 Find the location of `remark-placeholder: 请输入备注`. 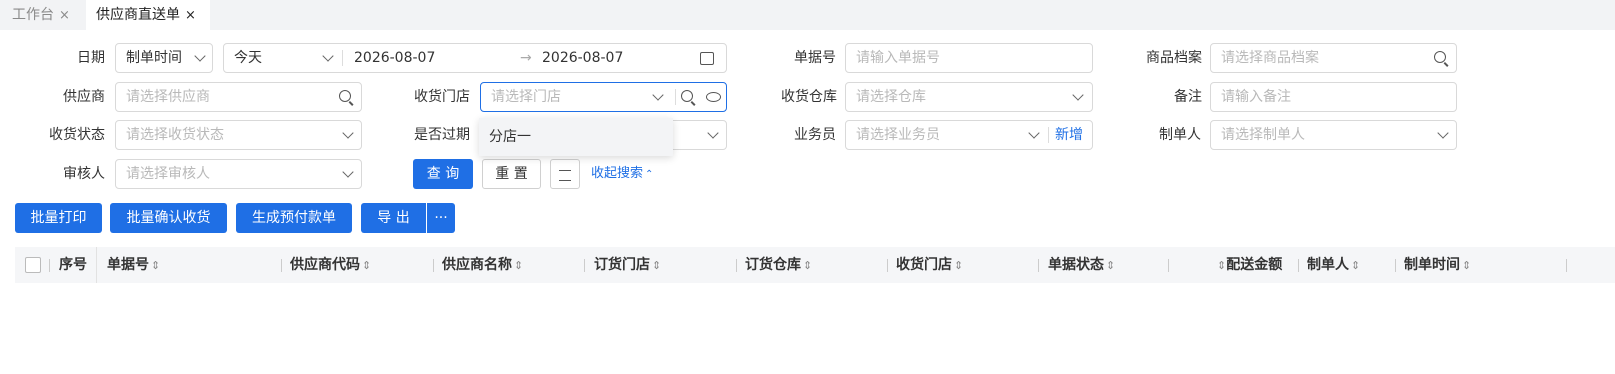

remark-placeholder: 请输入备注 is located at coordinates (1256, 97).